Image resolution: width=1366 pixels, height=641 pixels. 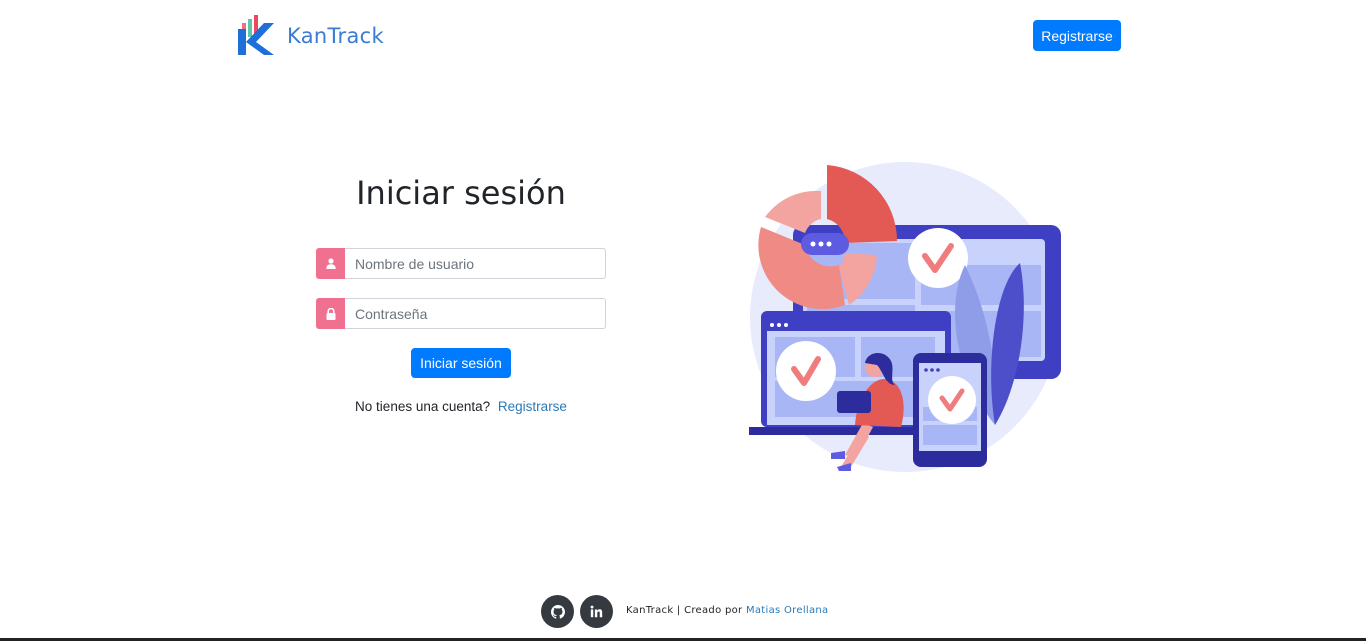 I want to click on register-link: Registrarse, so click(x=532, y=406).